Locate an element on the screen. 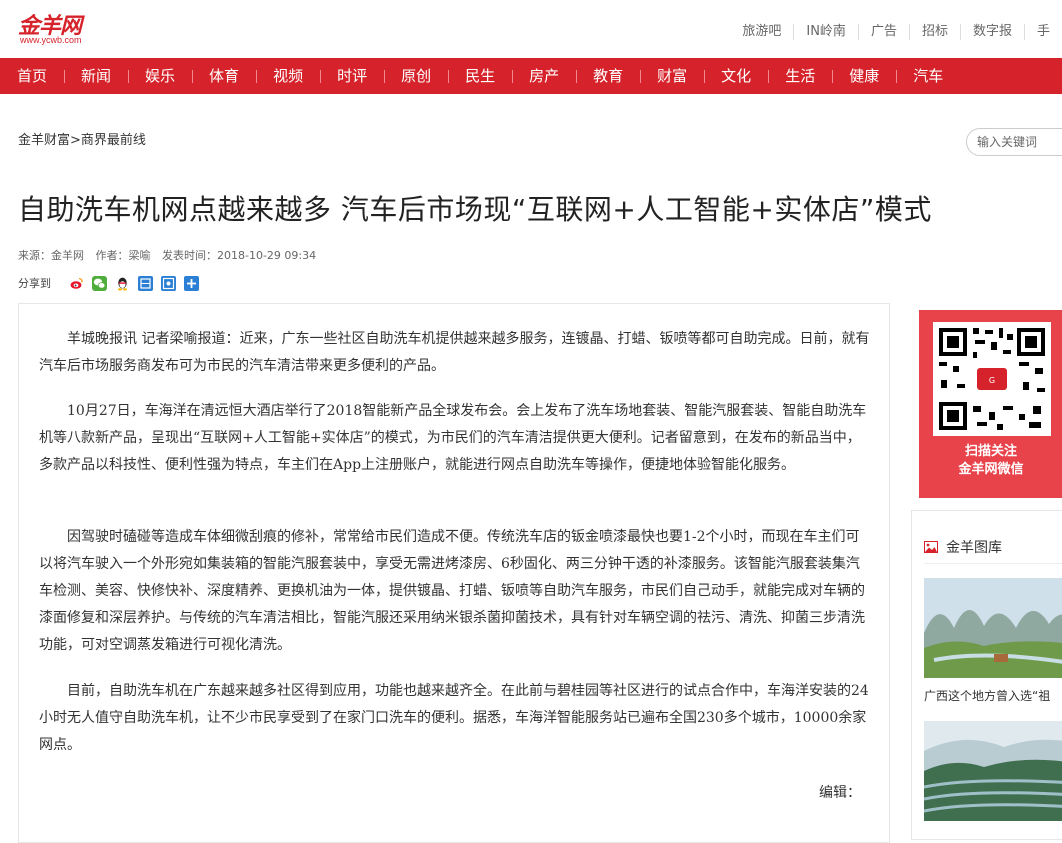 The width and height of the screenshot is (1062, 843). nav-item-life: 生活 is located at coordinates (800, 76).